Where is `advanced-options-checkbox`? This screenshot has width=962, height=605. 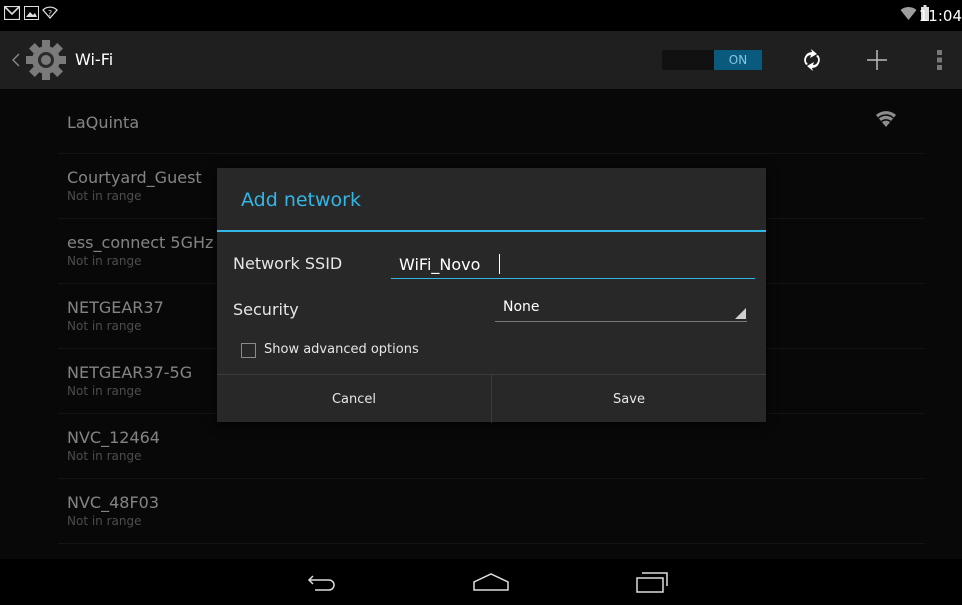
advanced-options-checkbox is located at coordinates (248, 350).